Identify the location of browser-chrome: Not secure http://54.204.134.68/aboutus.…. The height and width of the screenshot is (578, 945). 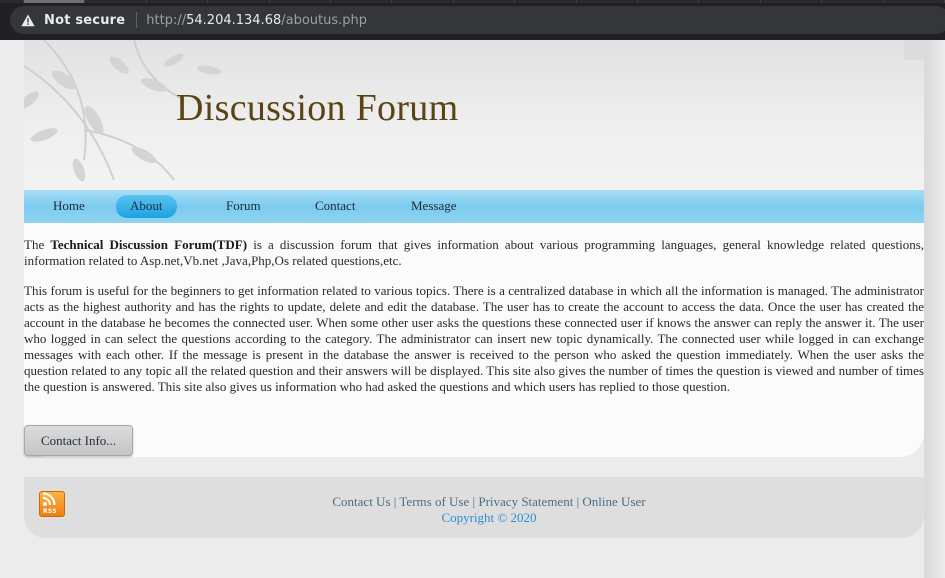
(472, 20).